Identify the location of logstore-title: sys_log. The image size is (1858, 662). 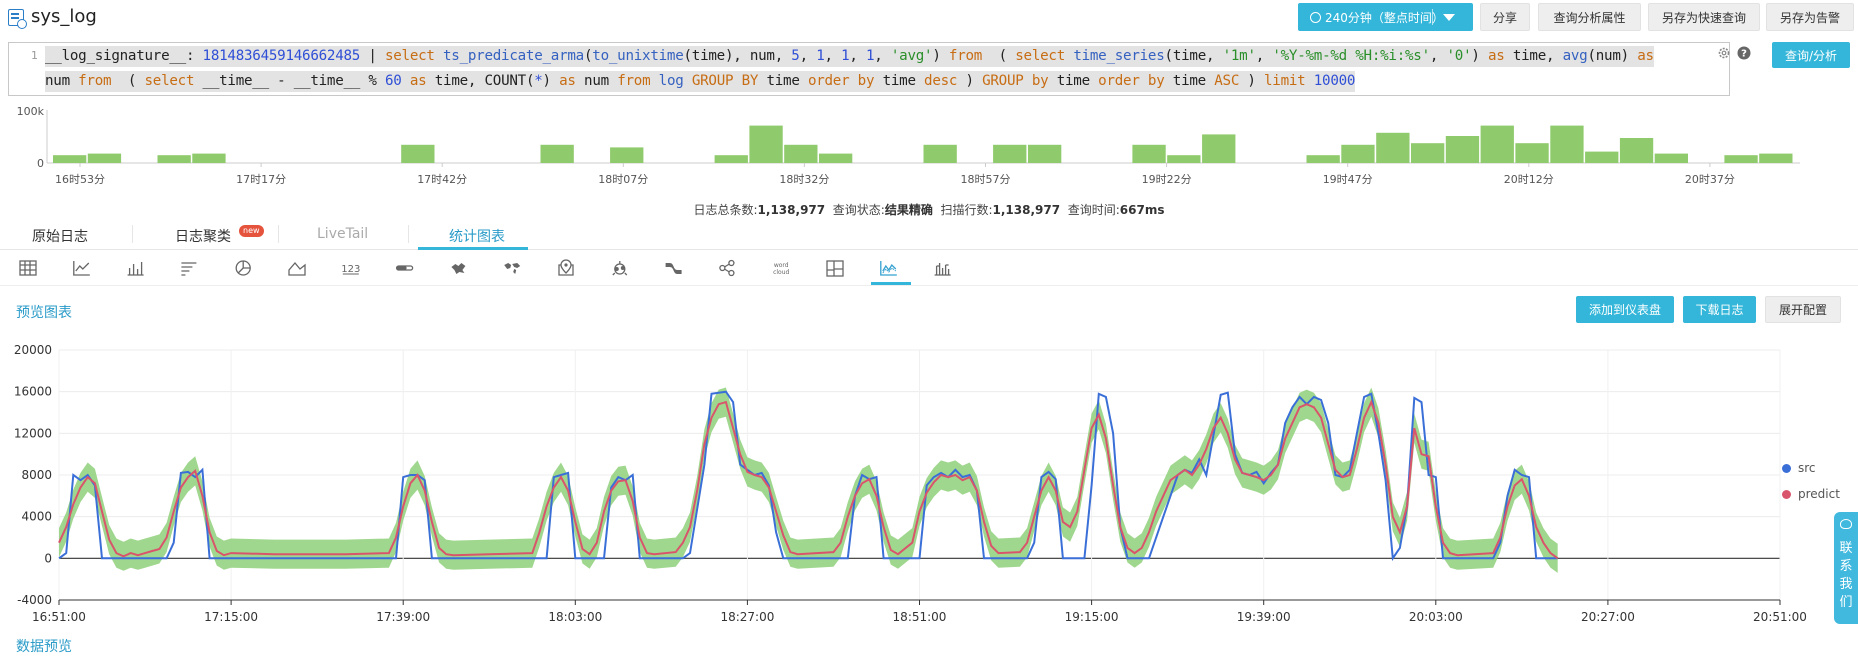
(64, 16).